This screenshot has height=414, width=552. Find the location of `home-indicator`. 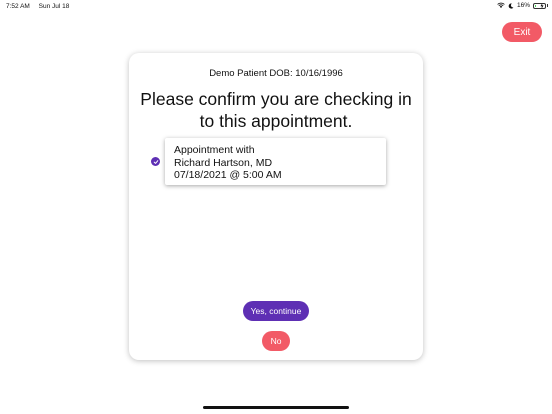

home-indicator is located at coordinates (276, 407).